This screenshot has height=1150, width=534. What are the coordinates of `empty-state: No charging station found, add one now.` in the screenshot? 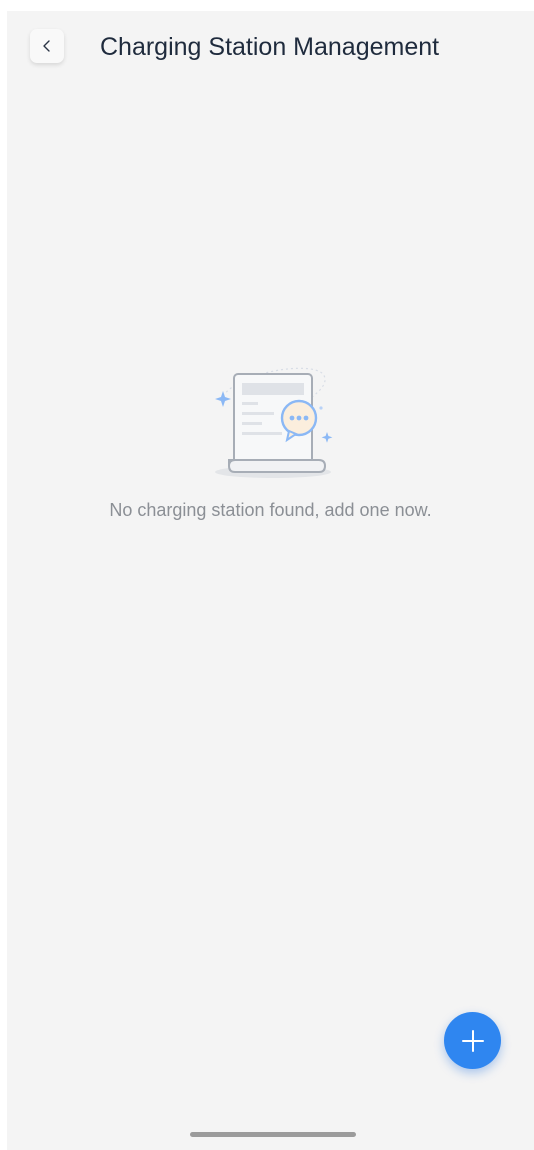 It's located at (270, 438).